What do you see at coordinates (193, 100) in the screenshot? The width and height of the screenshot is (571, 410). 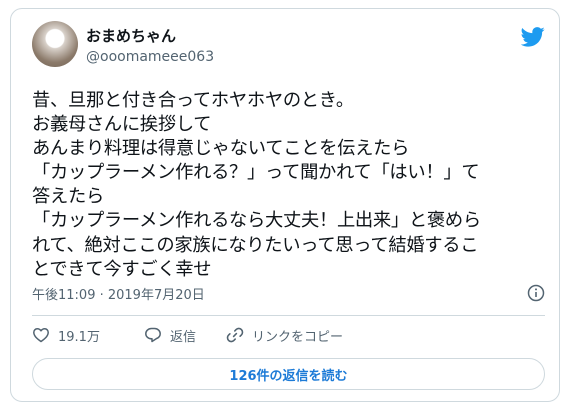 I see `tweet-line: 昔、旦那と付き合ってホヤホヤのとき。` at bounding box center [193, 100].